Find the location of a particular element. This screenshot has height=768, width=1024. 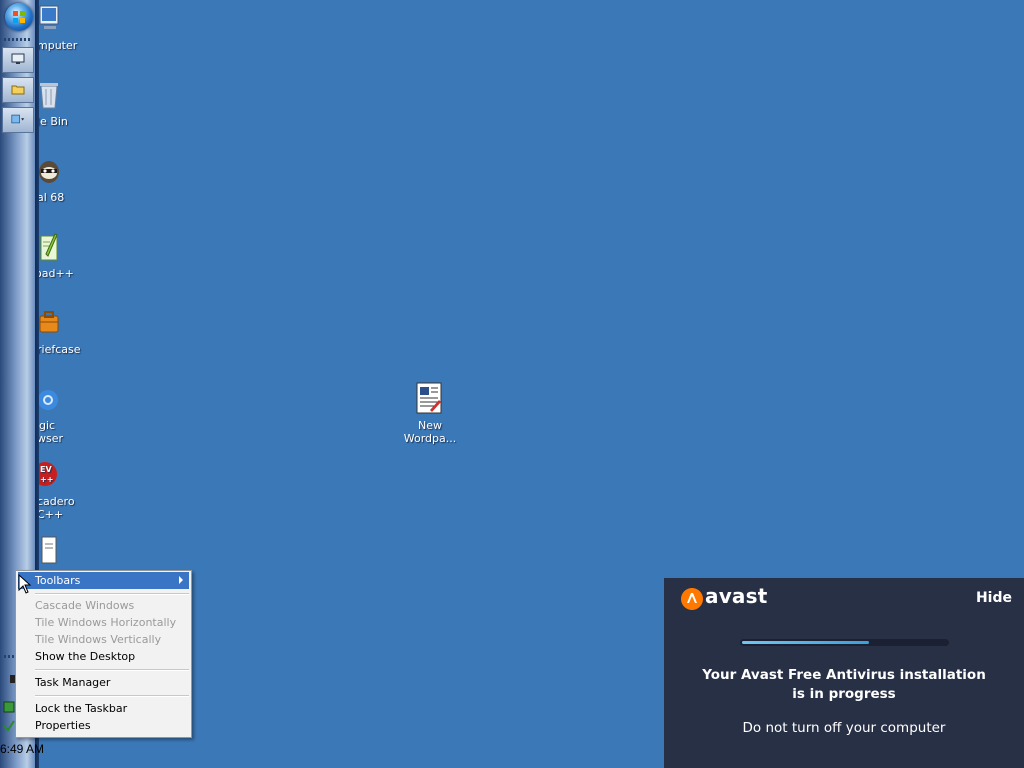

tray-icon-checkmark is located at coordinates (9, 726).